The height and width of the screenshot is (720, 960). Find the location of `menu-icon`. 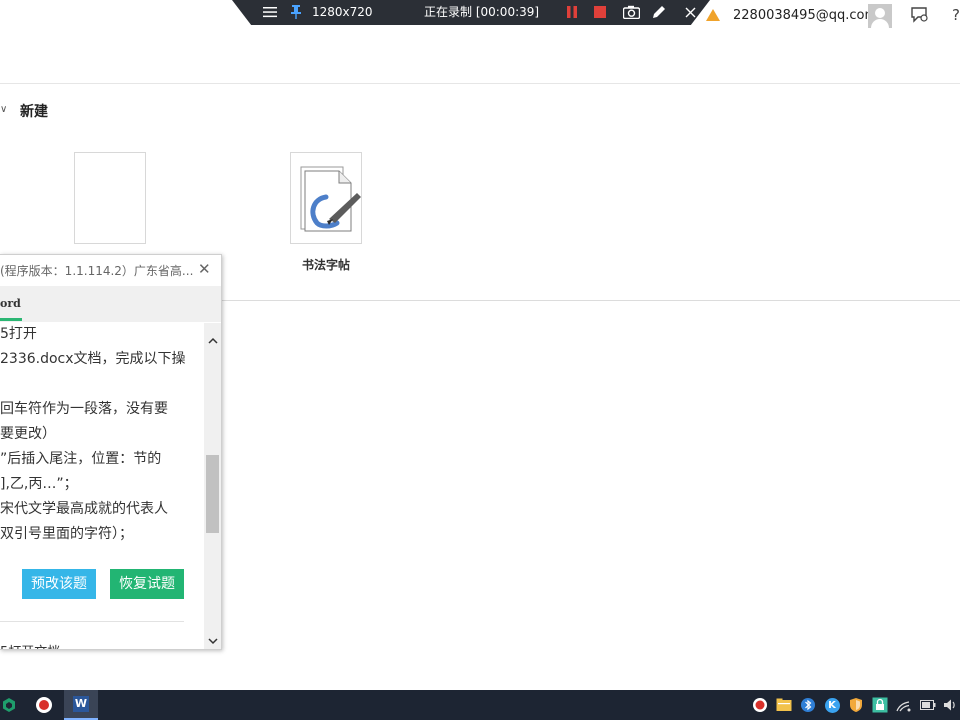

menu-icon is located at coordinates (270, 12).